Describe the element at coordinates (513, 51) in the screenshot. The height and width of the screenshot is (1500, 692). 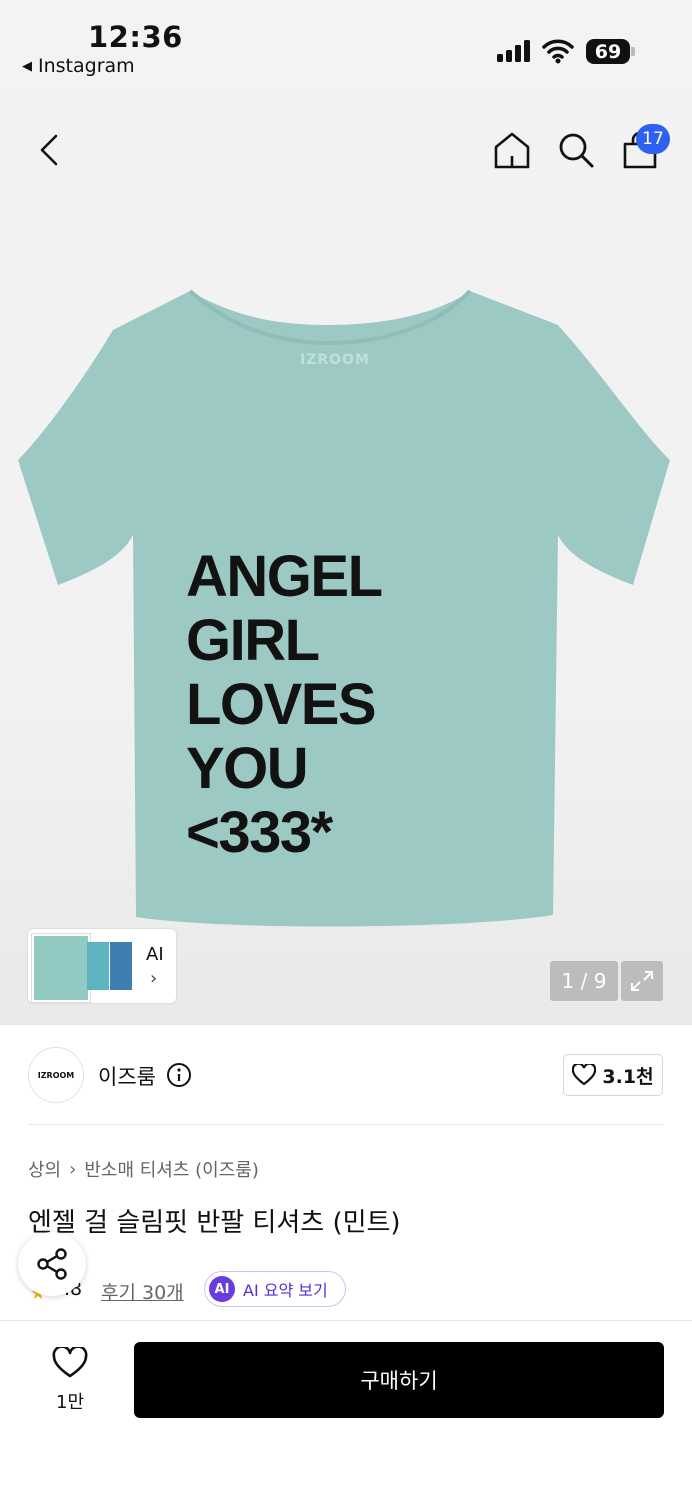
I see `signal-icon` at that location.